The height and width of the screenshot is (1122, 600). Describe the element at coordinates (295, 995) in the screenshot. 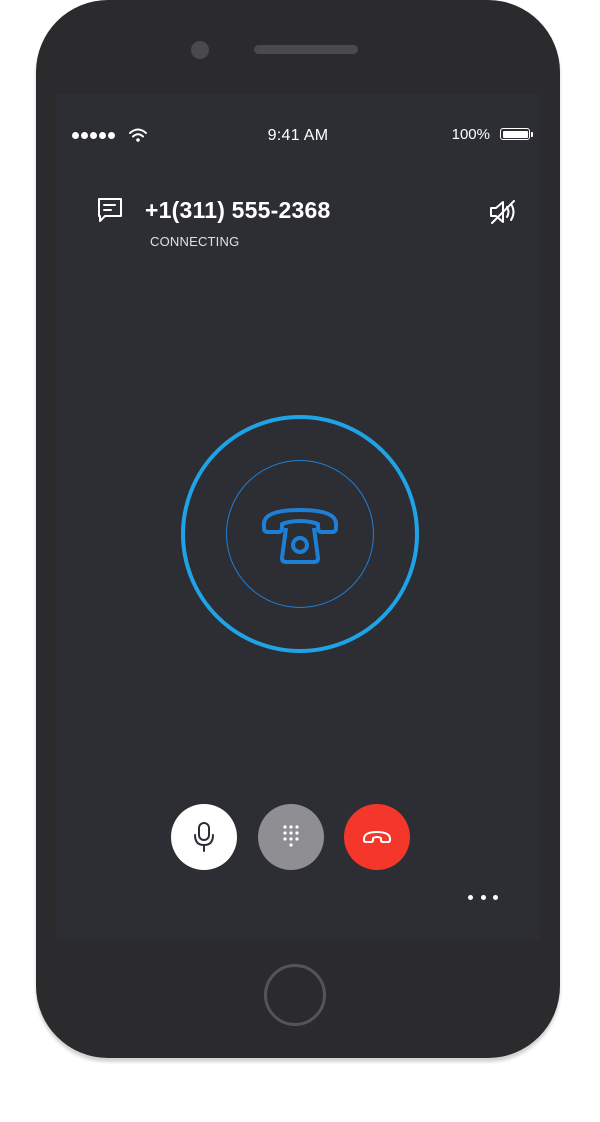

I see `home-button` at that location.